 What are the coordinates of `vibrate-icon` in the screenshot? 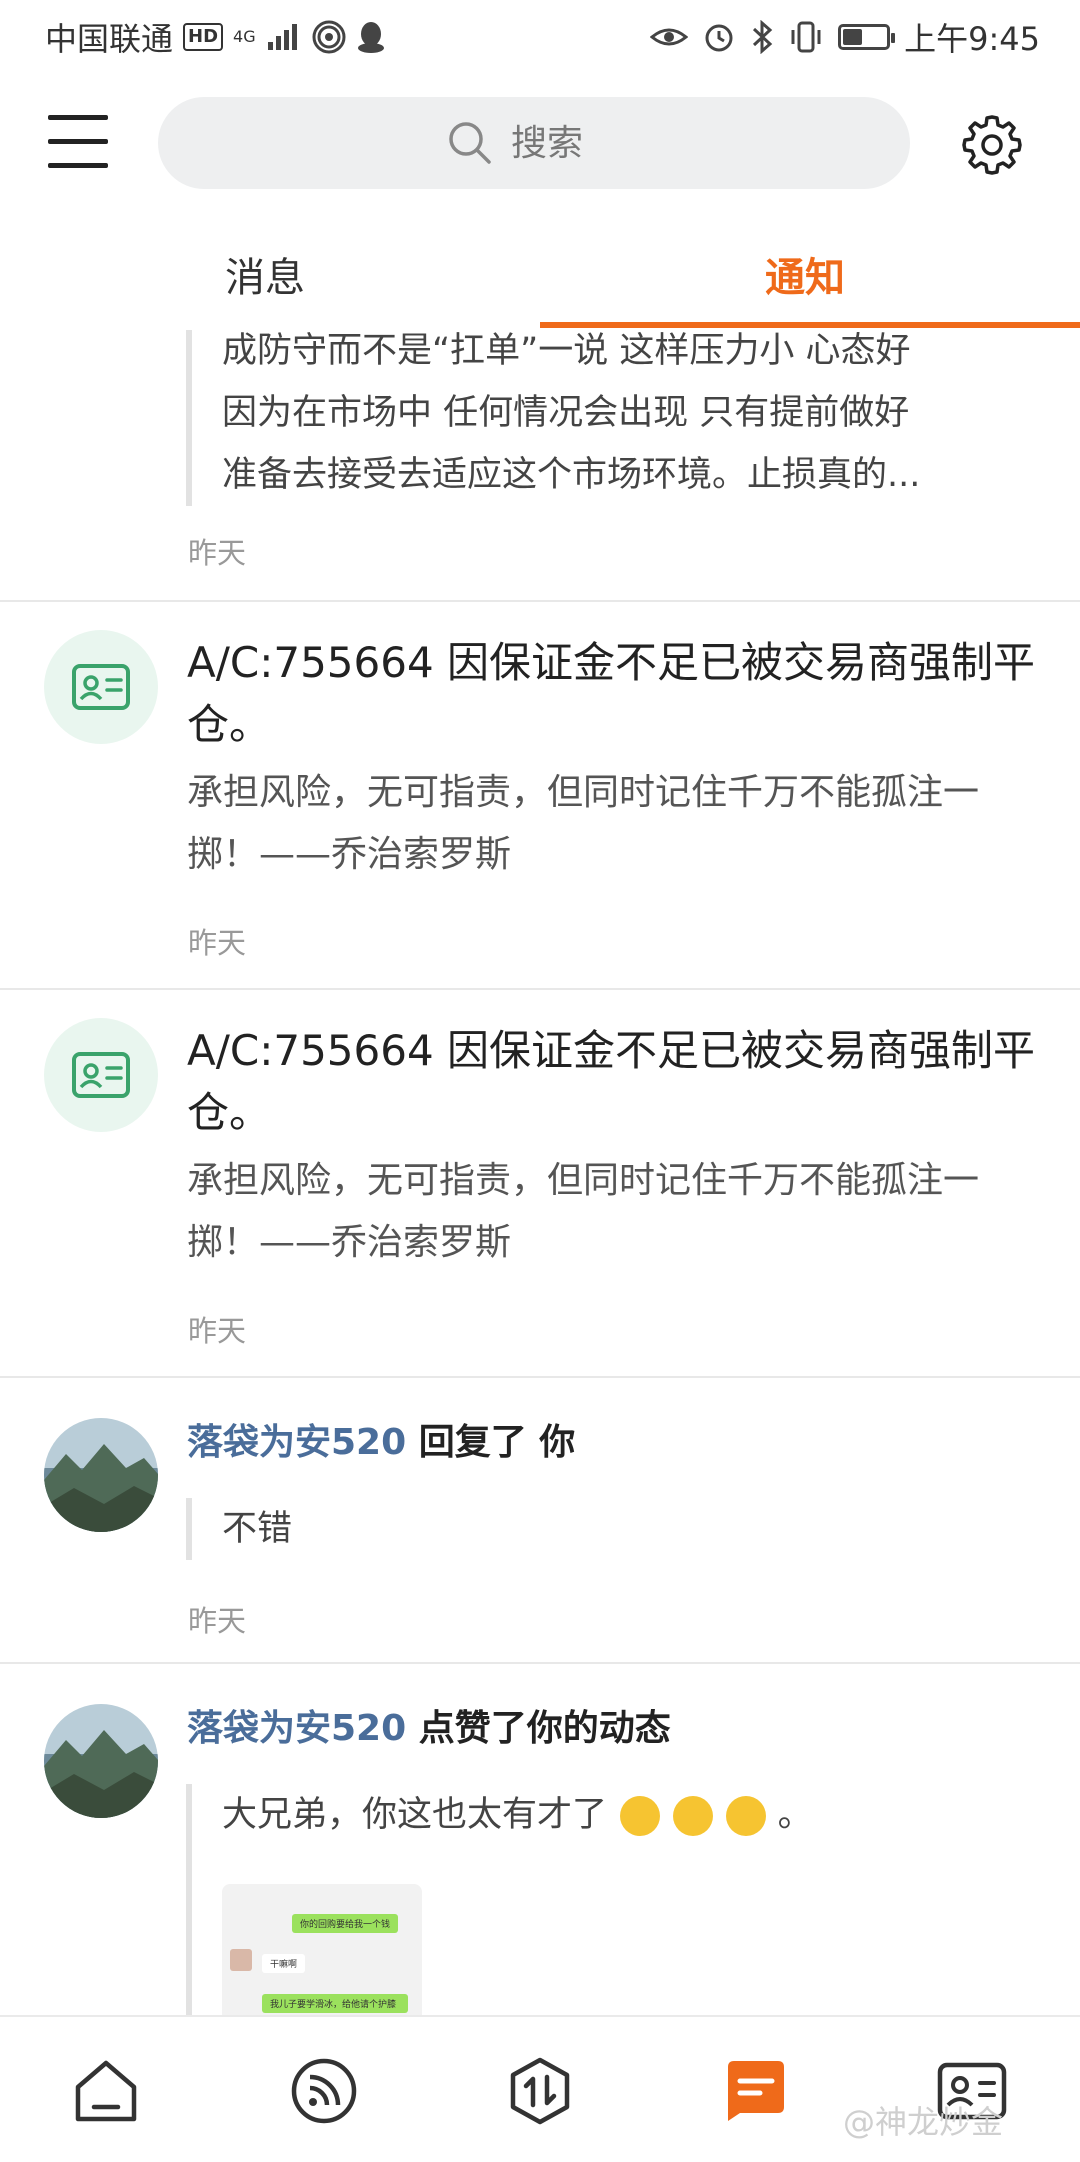 It's located at (806, 37).